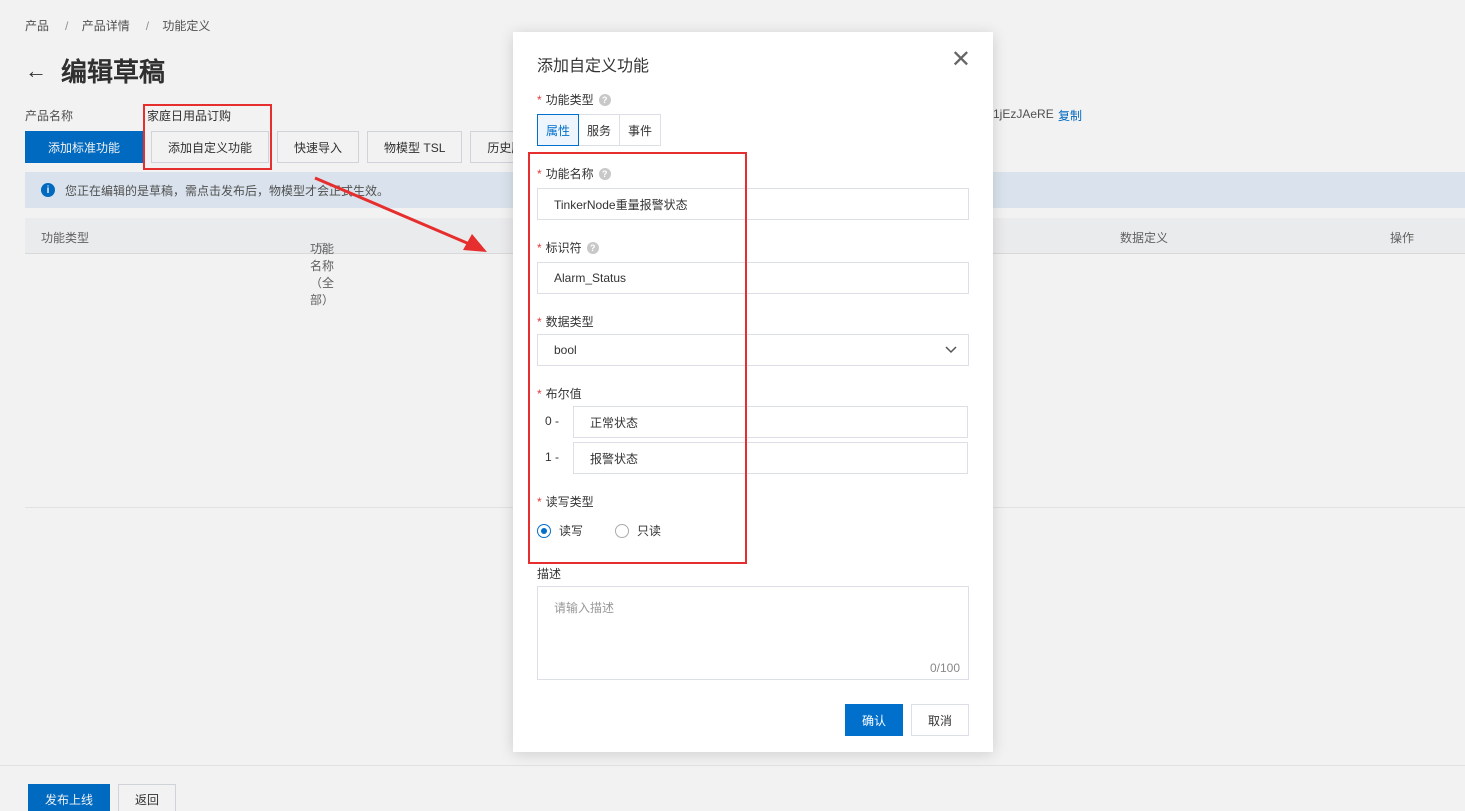 This screenshot has height=811, width=1465. What do you see at coordinates (549, 574) in the screenshot?
I see `description-label: 描述` at bounding box center [549, 574].